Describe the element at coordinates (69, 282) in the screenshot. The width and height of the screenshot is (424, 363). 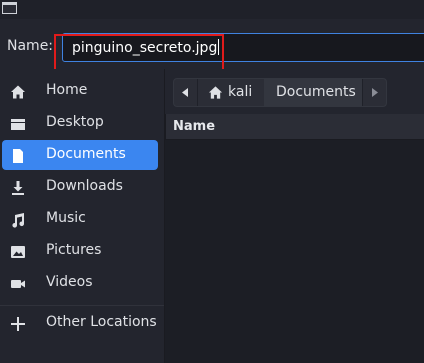
I see `sidebar-item-label: Videos` at that location.